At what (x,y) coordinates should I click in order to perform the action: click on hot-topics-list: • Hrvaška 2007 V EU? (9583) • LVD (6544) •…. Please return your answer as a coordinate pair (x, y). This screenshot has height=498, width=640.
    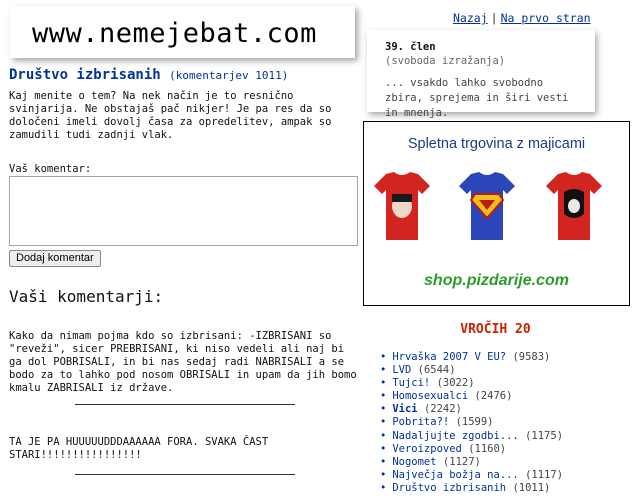
    Looking at the image, I should click on (471, 423).